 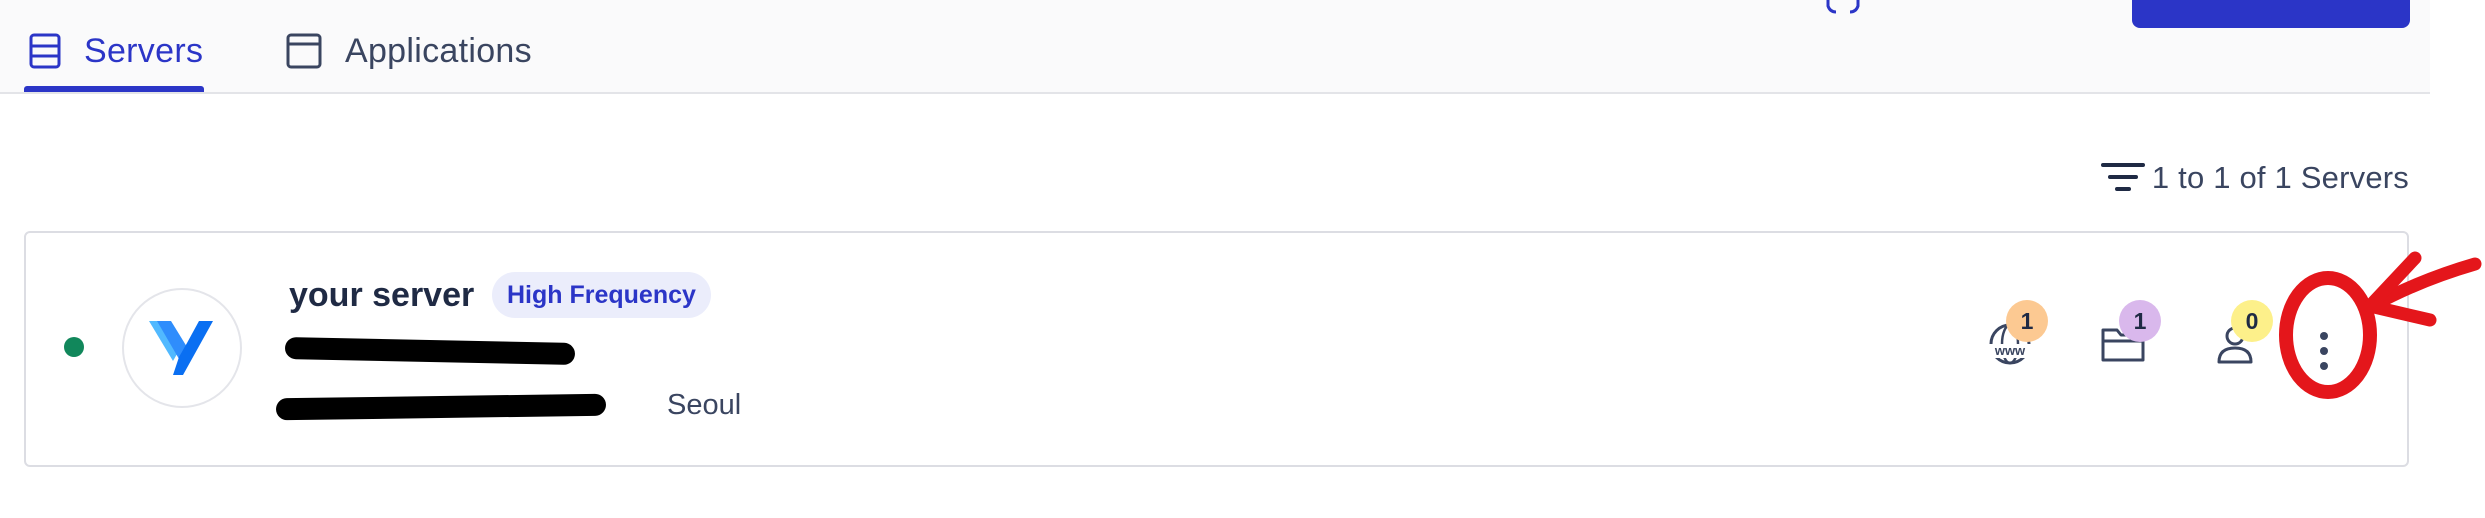 What do you see at coordinates (2010, 350) in the screenshot?
I see `svg-text: www` at bounding box center [2010, 350].